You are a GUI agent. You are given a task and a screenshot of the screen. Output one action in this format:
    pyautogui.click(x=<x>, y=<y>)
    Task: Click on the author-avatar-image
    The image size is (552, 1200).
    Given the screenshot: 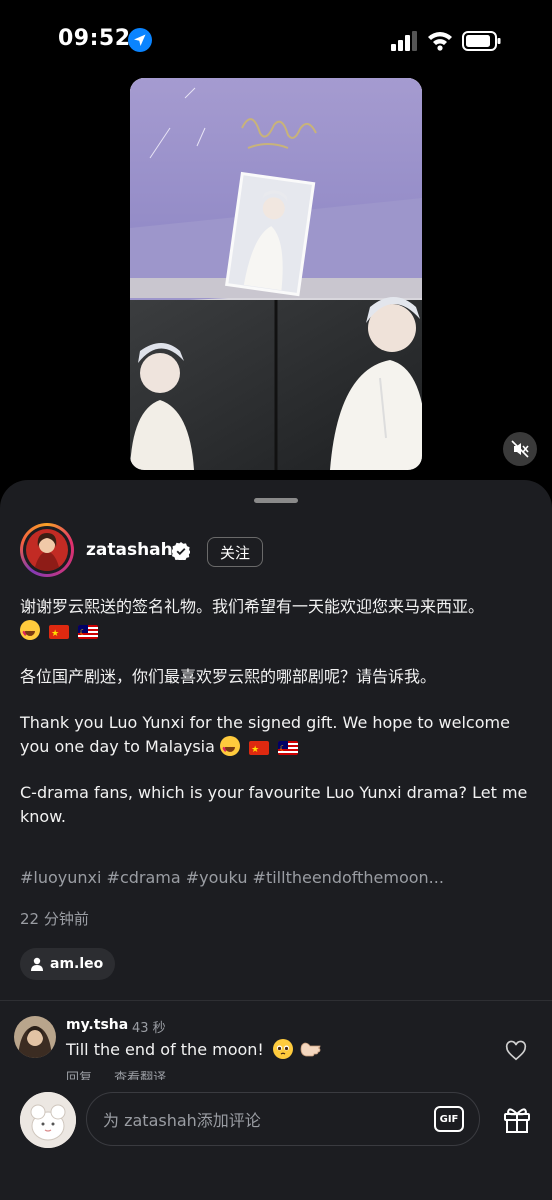 What is the action you would take?
    pyautogui.click(x=47, y=550)
    